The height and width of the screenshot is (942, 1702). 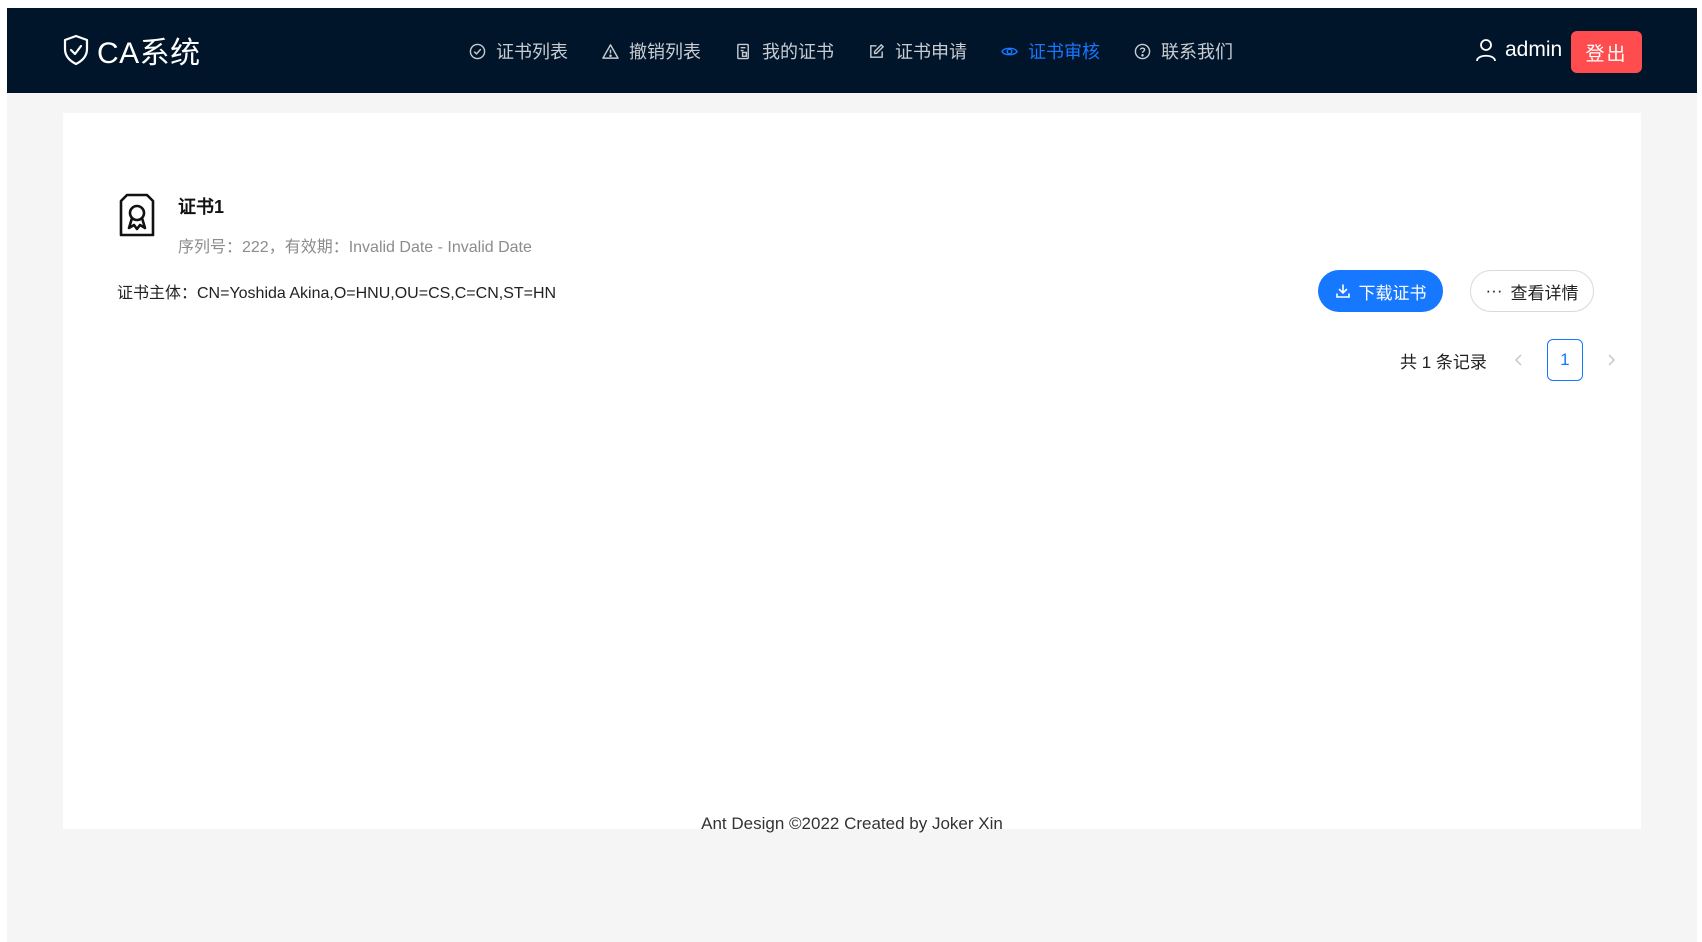 I want to click on nav-item-contact-us: 联系我们, so click(x=1183, y=51).